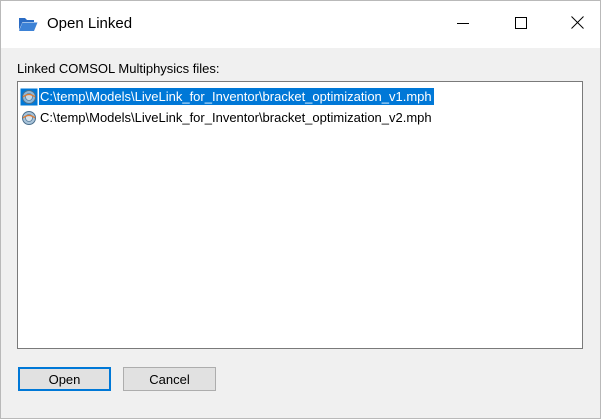 Image resolution: width=601 pixels, height=419 pixels. I want to click on maximize-button, so click(521, 24).